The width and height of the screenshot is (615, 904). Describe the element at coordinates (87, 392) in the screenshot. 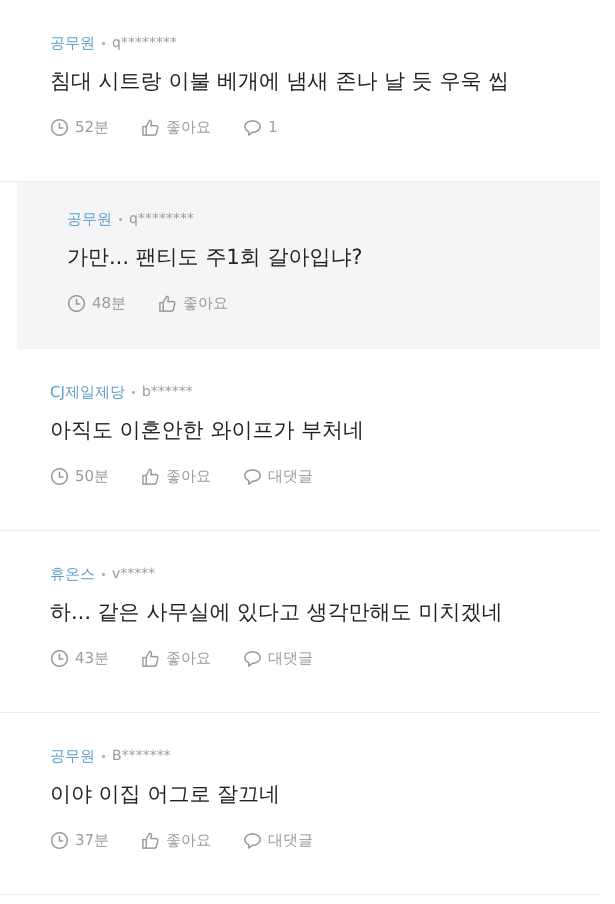

I see `company-name: CJ제일제당` at that location.